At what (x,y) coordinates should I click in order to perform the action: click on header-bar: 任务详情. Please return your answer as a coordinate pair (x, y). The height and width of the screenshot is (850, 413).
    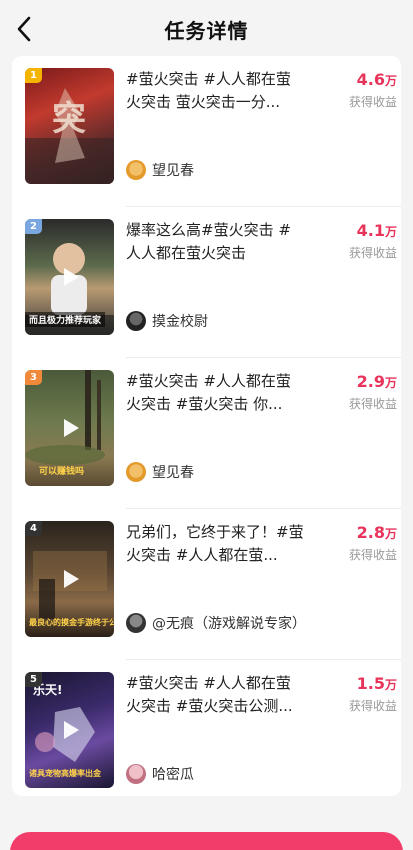
    Looking at the image, I should click on (206, 29).